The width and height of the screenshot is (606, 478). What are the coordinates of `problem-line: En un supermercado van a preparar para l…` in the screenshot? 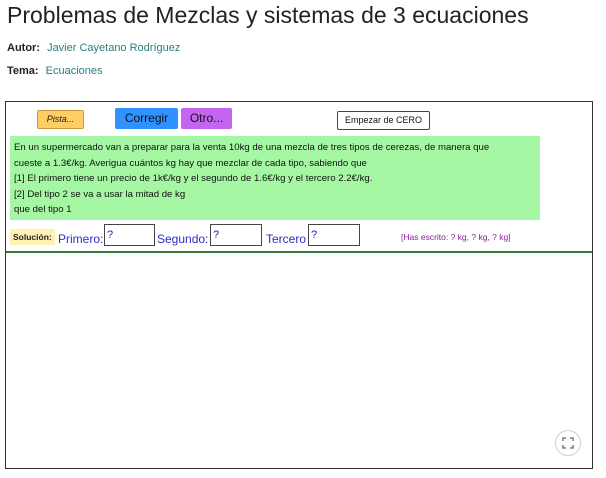 It's located at (252, 147).